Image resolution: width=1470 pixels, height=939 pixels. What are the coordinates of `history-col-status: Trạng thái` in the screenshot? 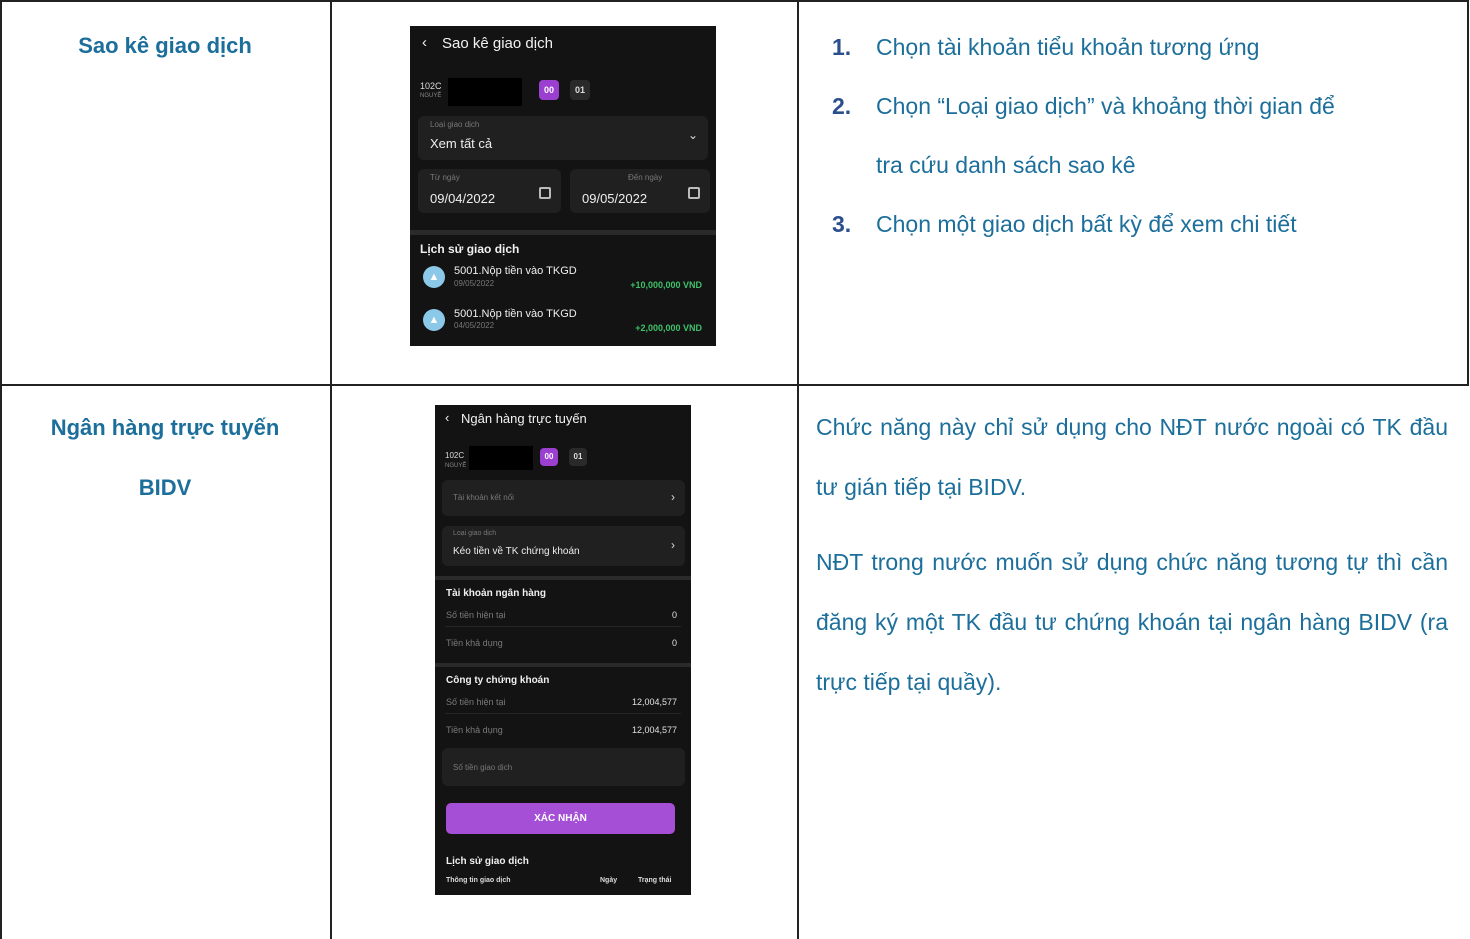 It's located at (655, 880).